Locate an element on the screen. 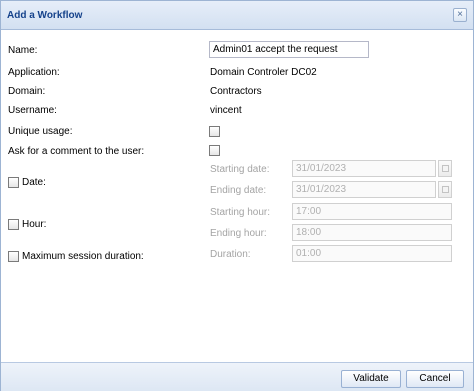  session-duration-label: Maximum session duration: is located at coordinates (83, 256).